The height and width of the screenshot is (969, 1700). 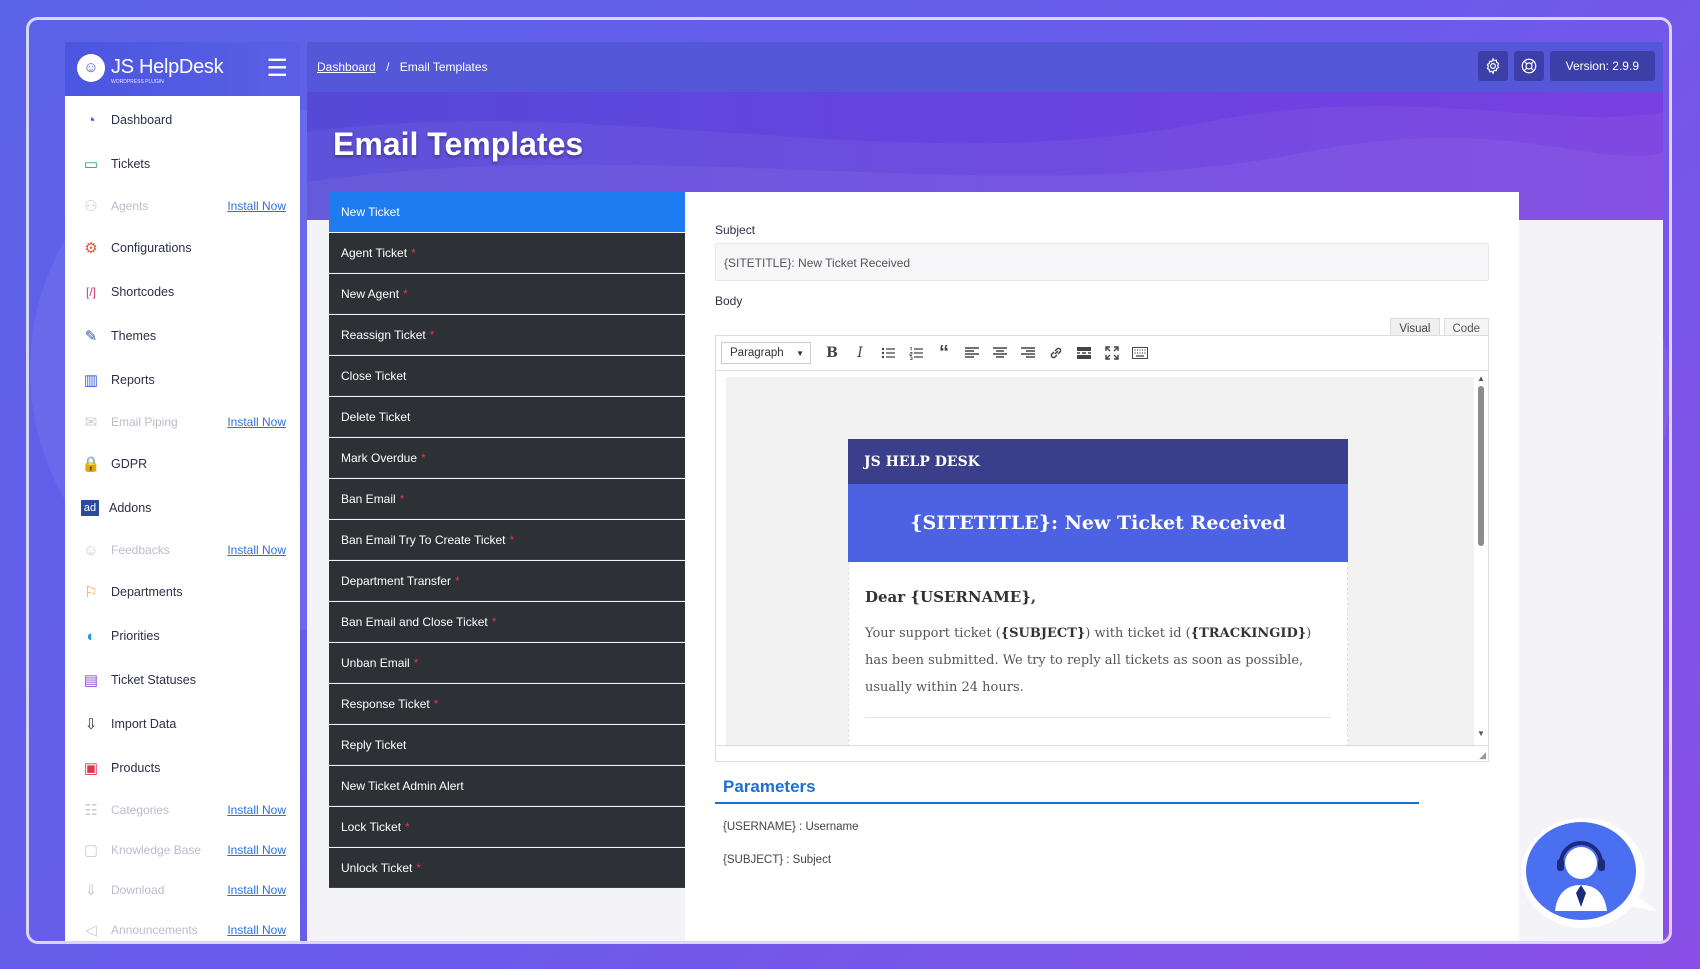 I want to click on template-item-mark-overdue: Mark Overdue *, so click(x=507, y=458).